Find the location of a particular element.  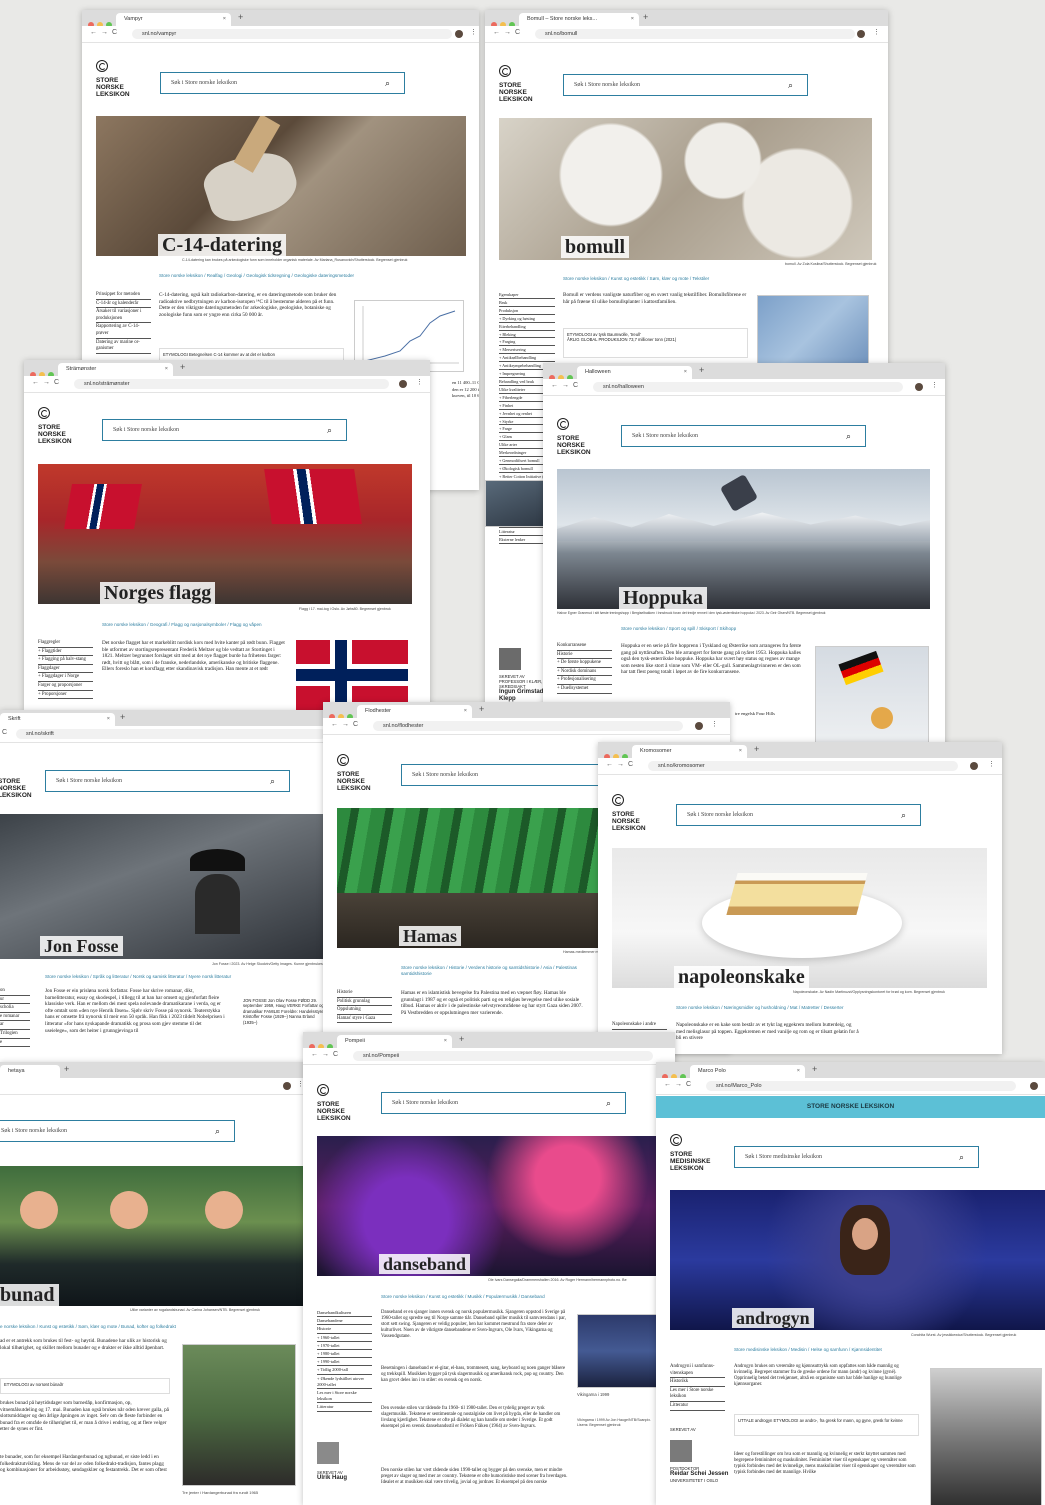

url-field: snl.no/skrift is located at coordinates (171, 734).